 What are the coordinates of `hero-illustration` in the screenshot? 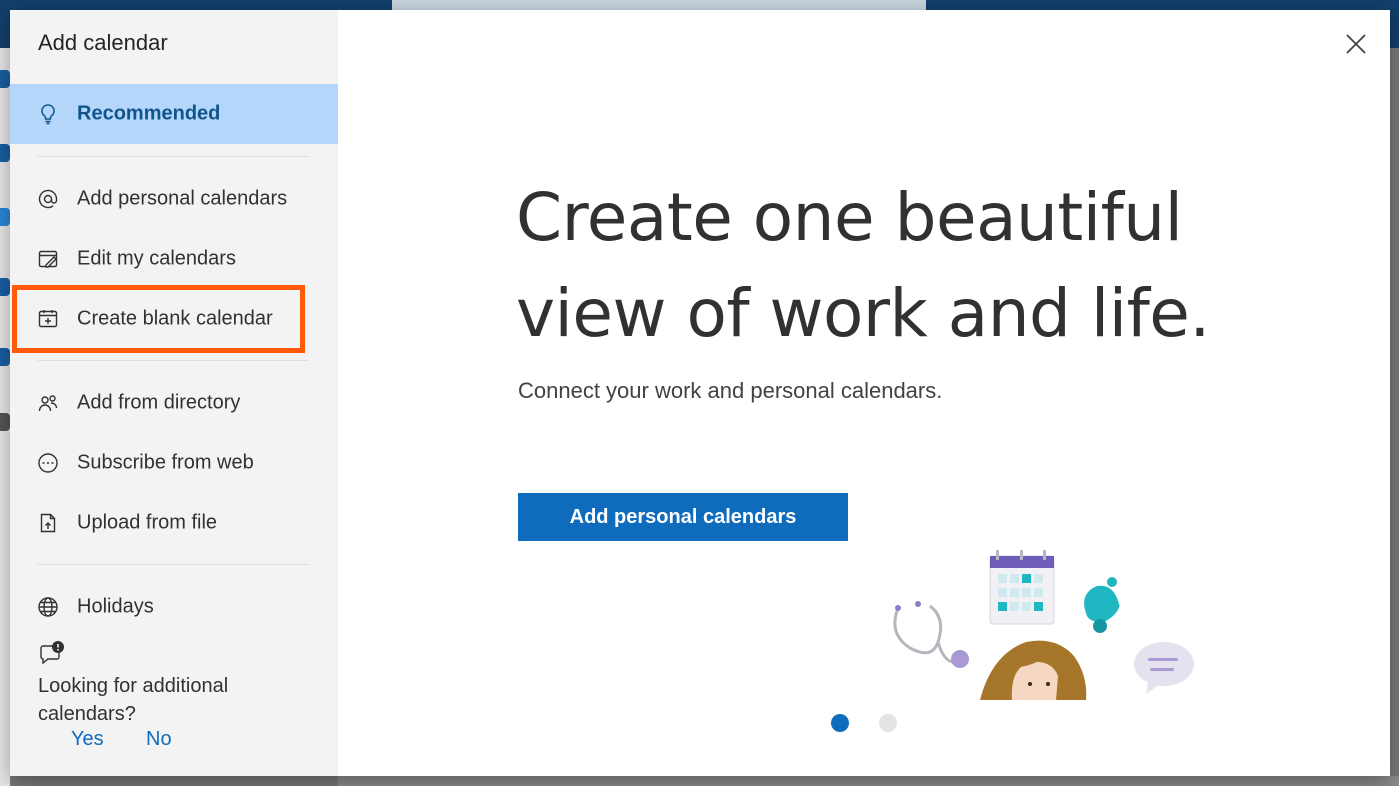 It's located at (1043, 625).